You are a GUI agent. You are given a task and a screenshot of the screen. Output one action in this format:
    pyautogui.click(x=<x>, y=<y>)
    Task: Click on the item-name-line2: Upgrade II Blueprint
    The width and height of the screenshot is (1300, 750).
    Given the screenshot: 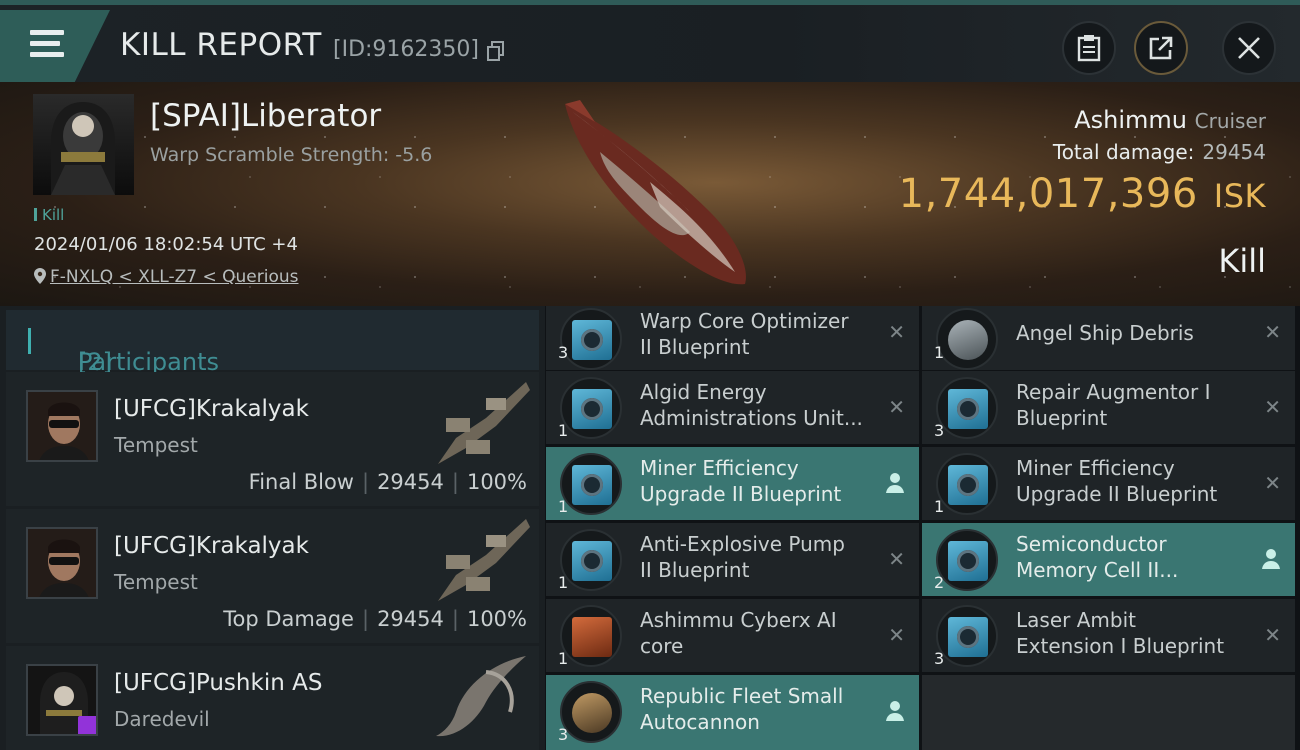 What is the action you would take?
    pyautogui.click(x=741, y=494)
    